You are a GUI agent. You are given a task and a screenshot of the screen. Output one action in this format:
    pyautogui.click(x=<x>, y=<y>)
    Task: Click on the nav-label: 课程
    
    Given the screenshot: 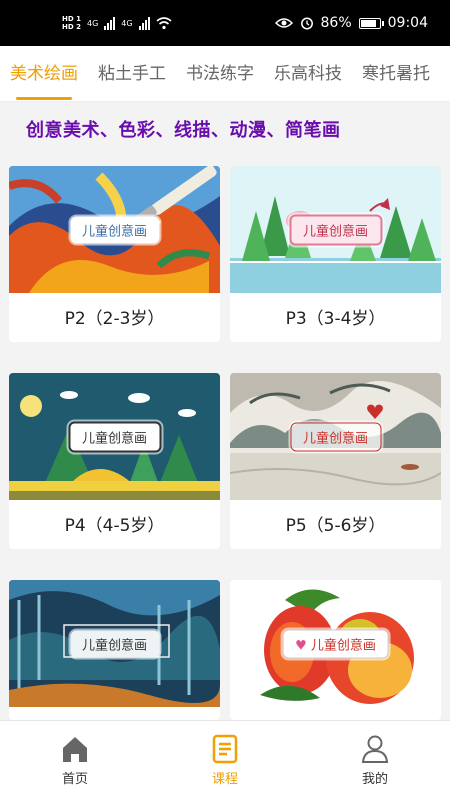 What is the action you would take?
    pyautogui.click(x=224, y=779)
    